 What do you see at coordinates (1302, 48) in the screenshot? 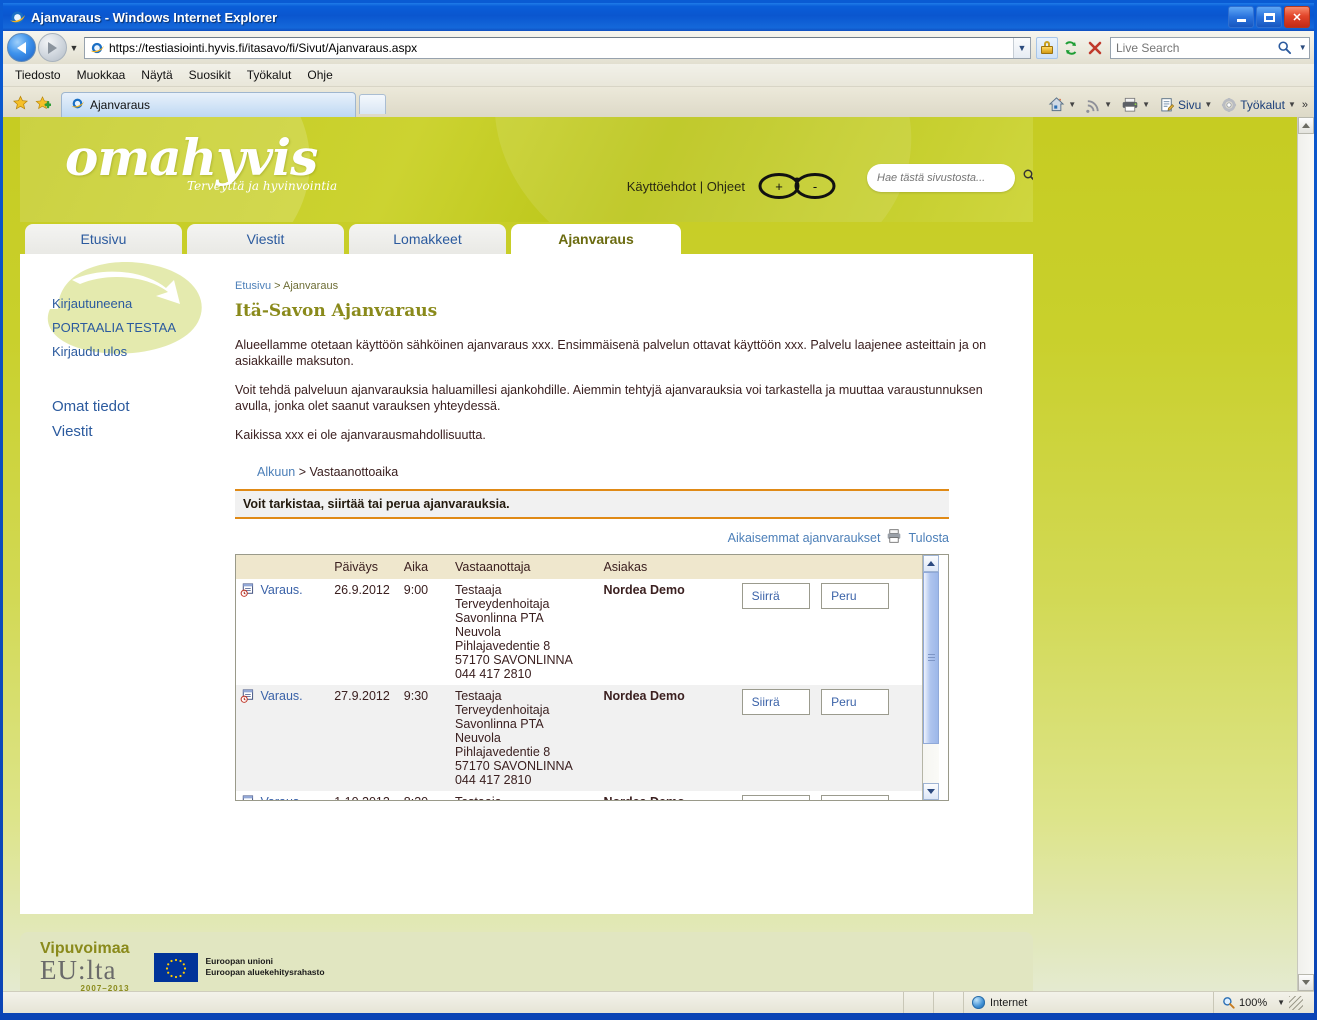
I see `search-provider-dropdown-icon: ▼` at bounding box center [1302, 48].